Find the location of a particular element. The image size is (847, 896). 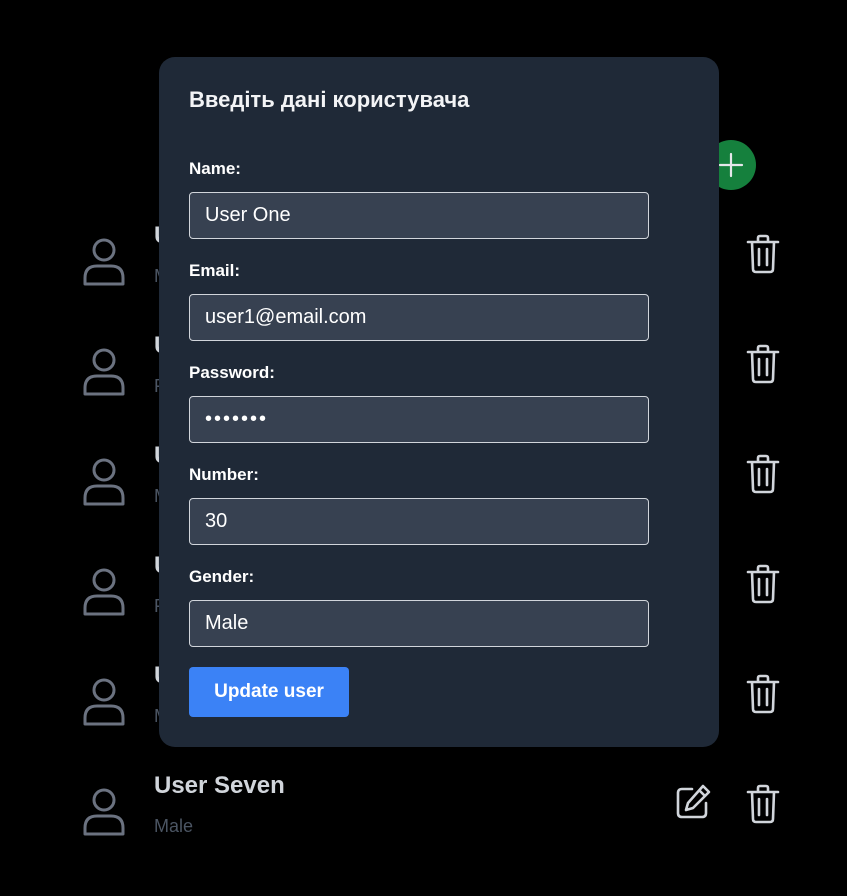

name-input is located at coordinates (419, 215).